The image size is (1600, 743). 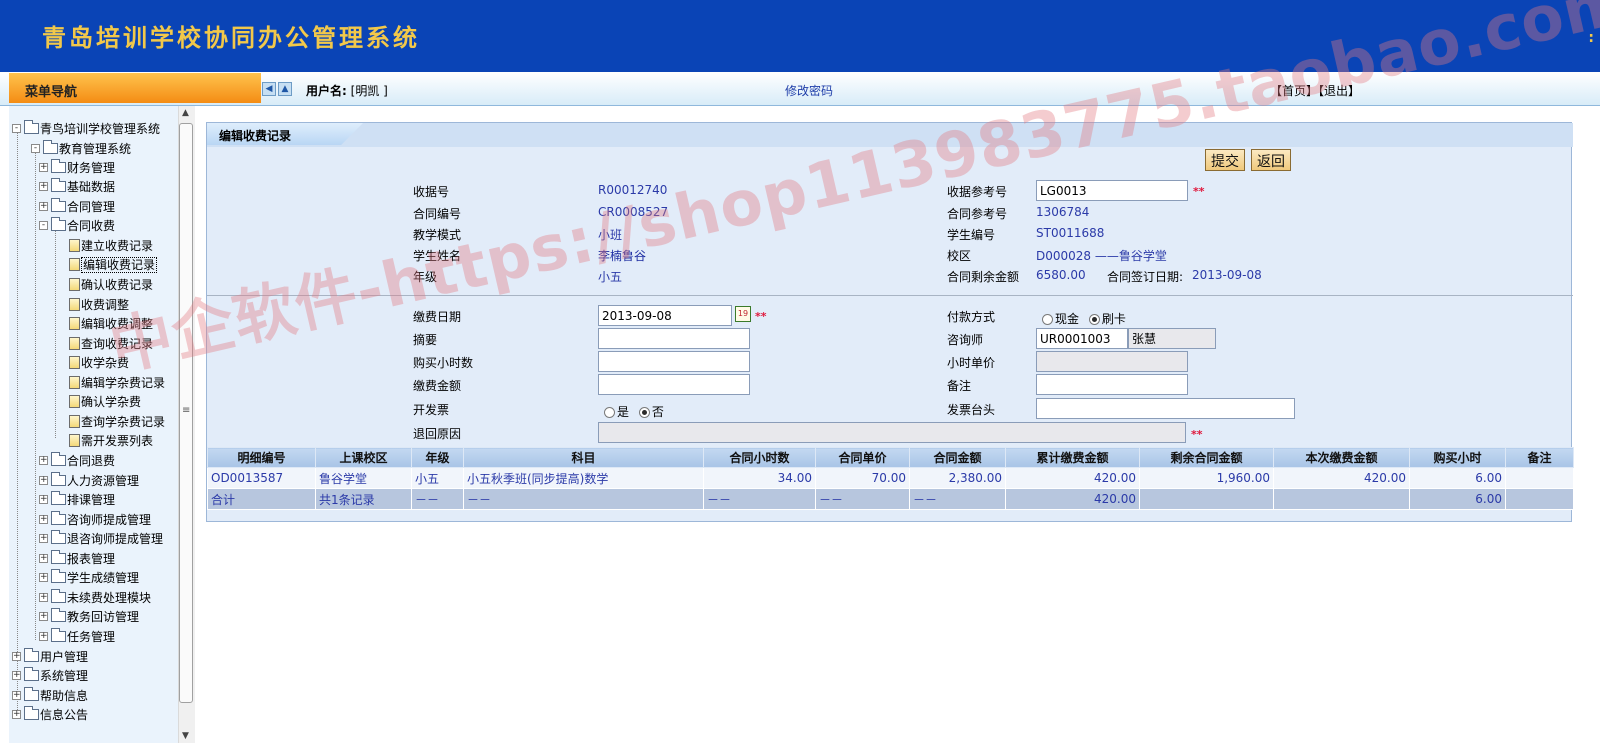 What do you see at coordinates (1165, 408) in the screenshot?
I see `invoice-title-input` at bounding box center [1165, 408].